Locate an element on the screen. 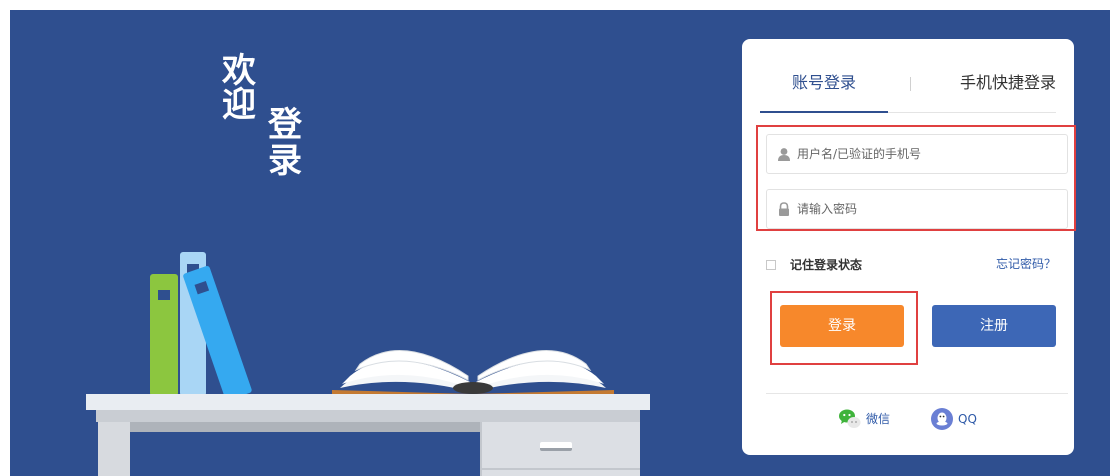  welcome-char-1: 欢 is located at coordinates (239, 71).